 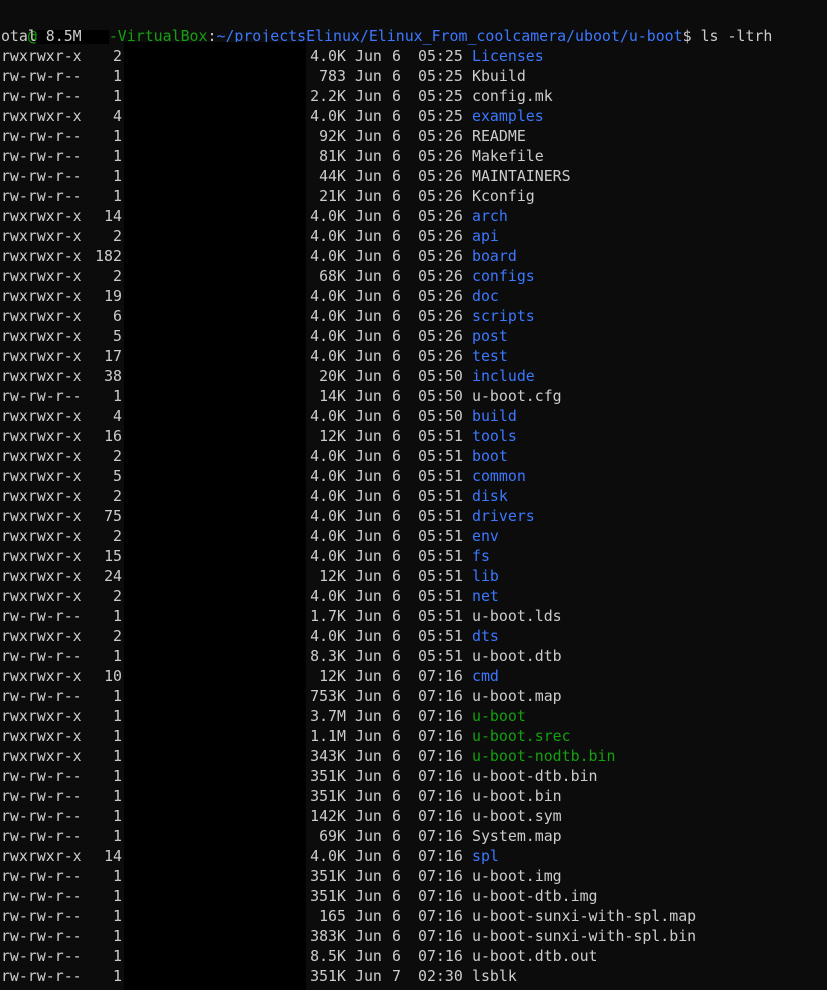 What do you see at coordinates (328, 936) in the screenshot?
I see `file-size: 383K` at bounding box center [328, 936].